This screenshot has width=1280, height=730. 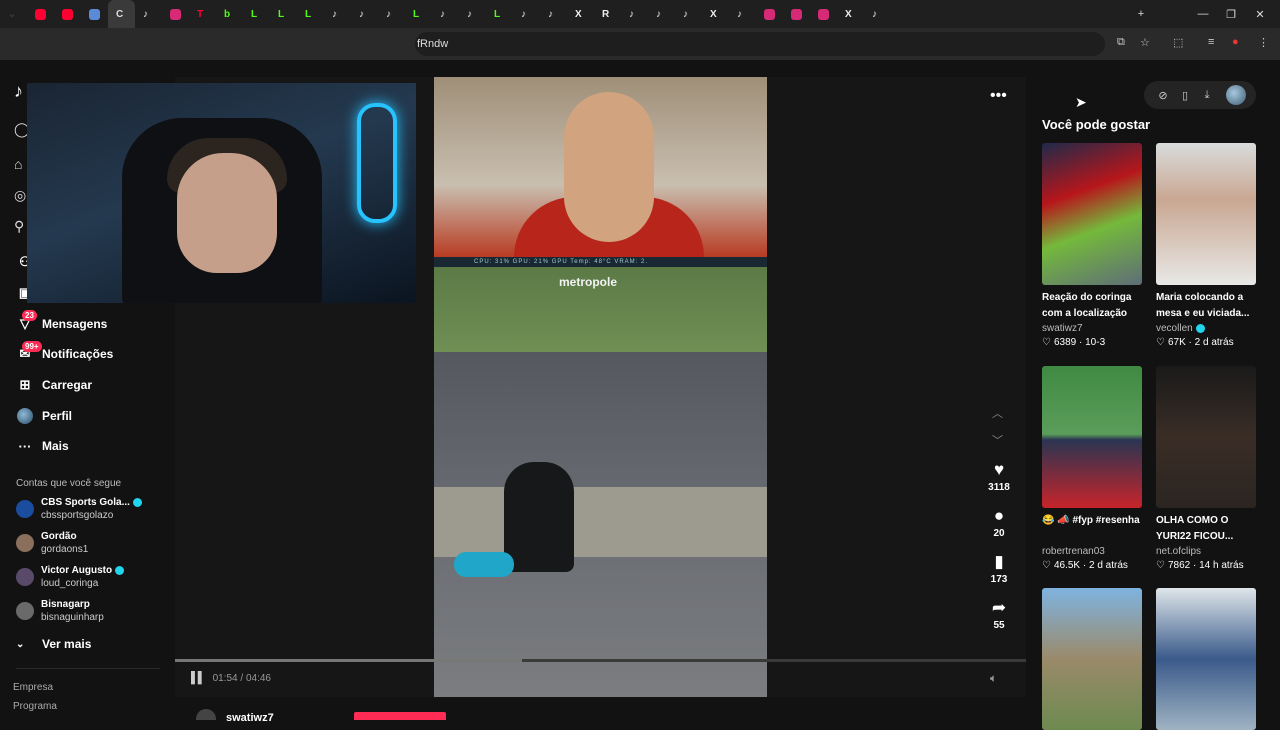 What do you see at coordinates (1163, 95) in the screenshot?
I see `coins-icon: ⊘` at bounding box center [1163, 95].